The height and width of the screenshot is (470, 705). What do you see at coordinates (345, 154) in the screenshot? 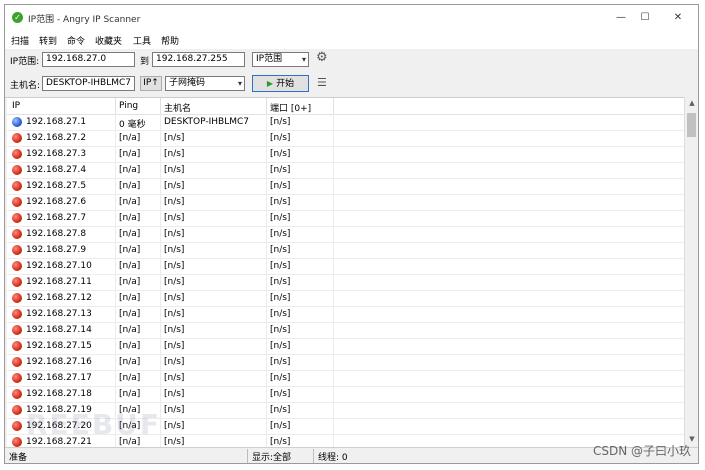
I see `table-row: 192.168.27.3 [n/a] [n/s] [n/s]` at bounding box center [345, 154].